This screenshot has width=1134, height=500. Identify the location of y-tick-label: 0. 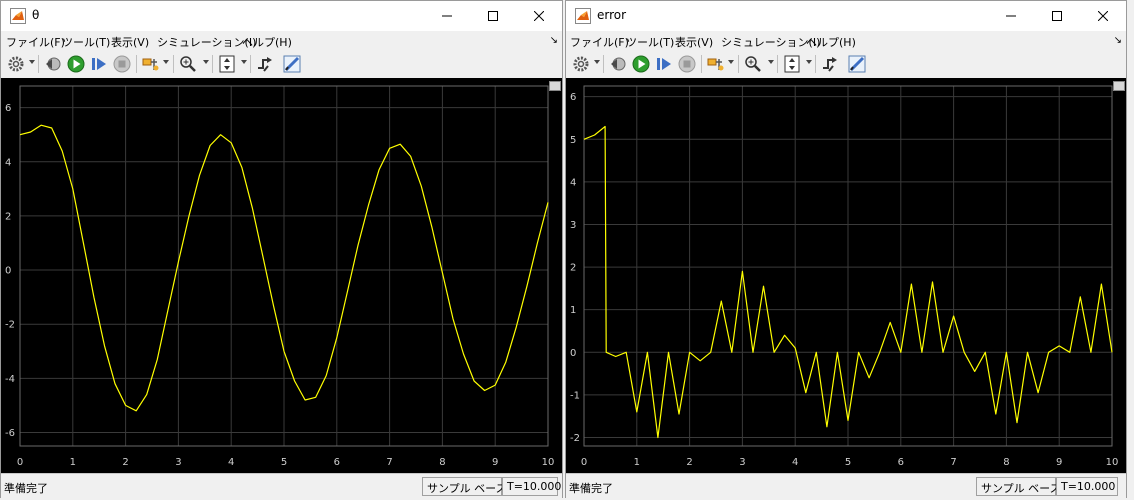
(8, 271).